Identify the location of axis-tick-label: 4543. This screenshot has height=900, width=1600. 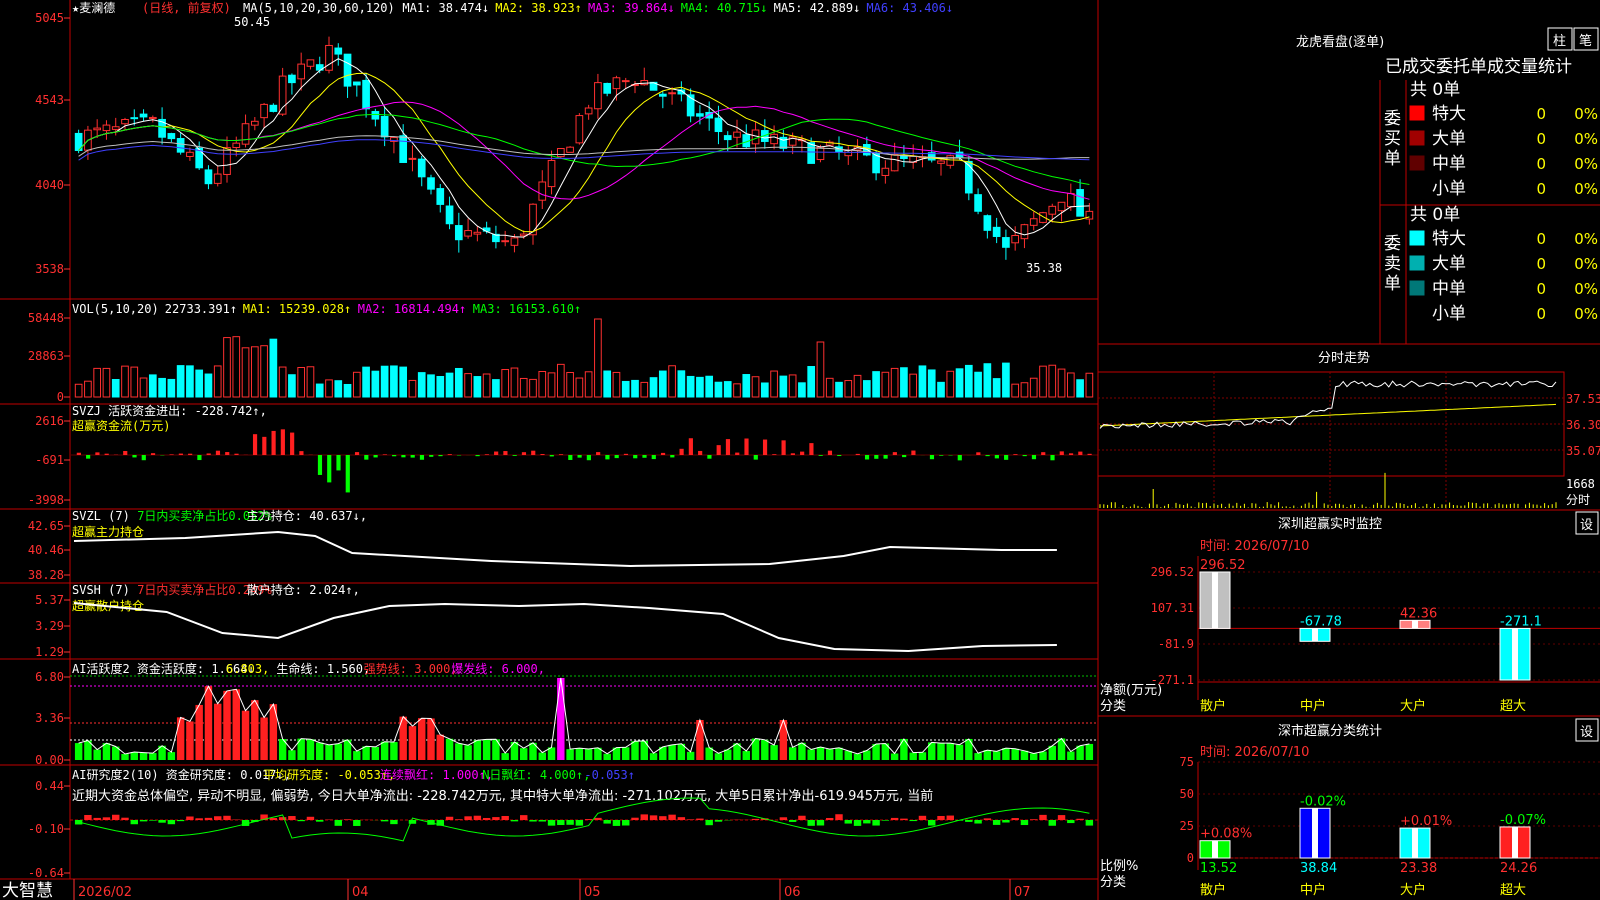
(49, 100).